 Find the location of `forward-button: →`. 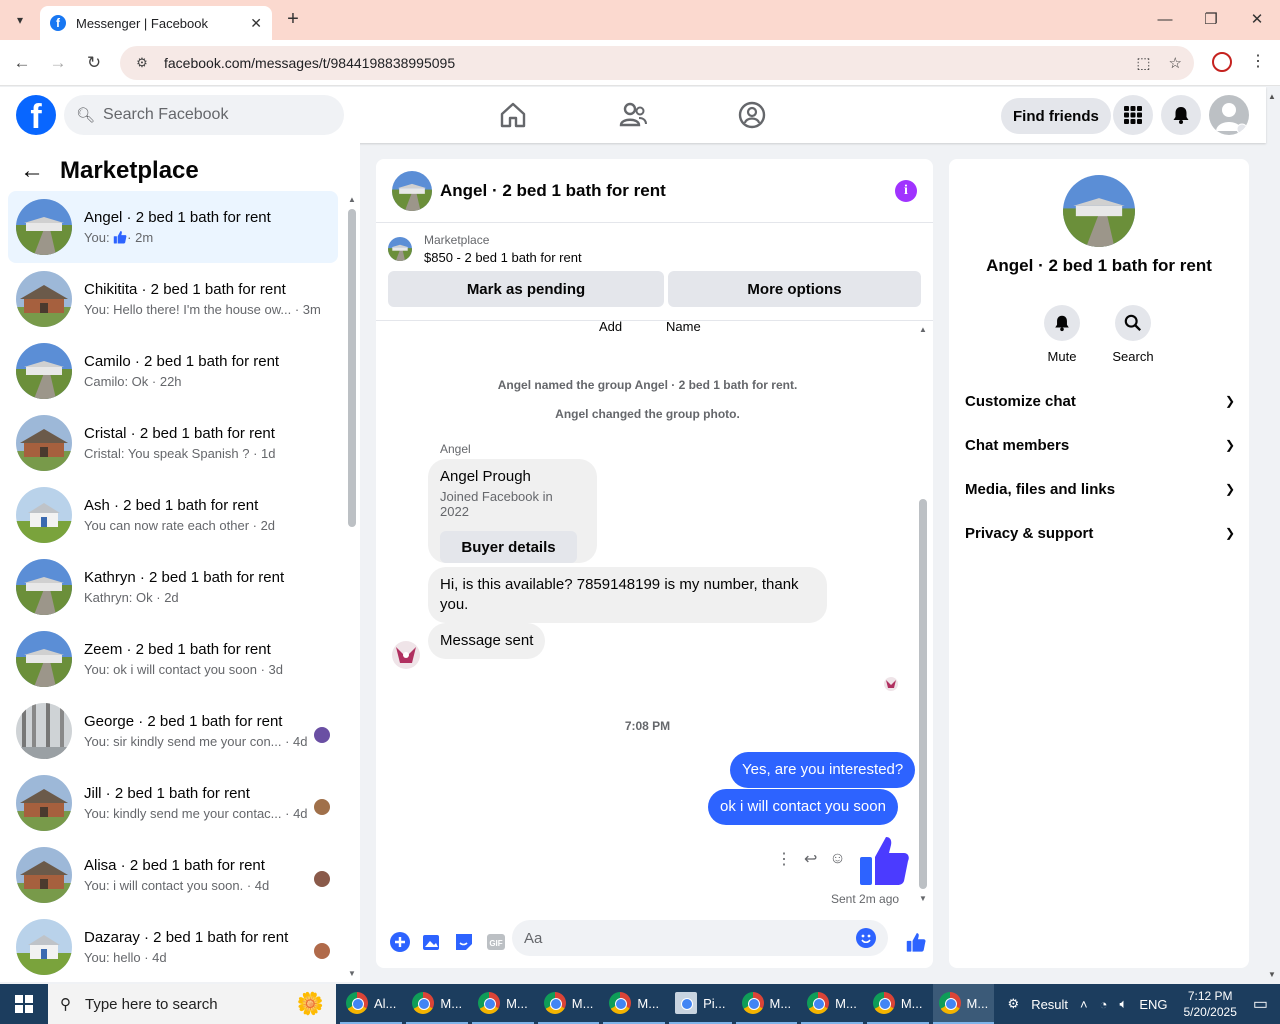

forward-button: → is located at coordinates (58, 63).